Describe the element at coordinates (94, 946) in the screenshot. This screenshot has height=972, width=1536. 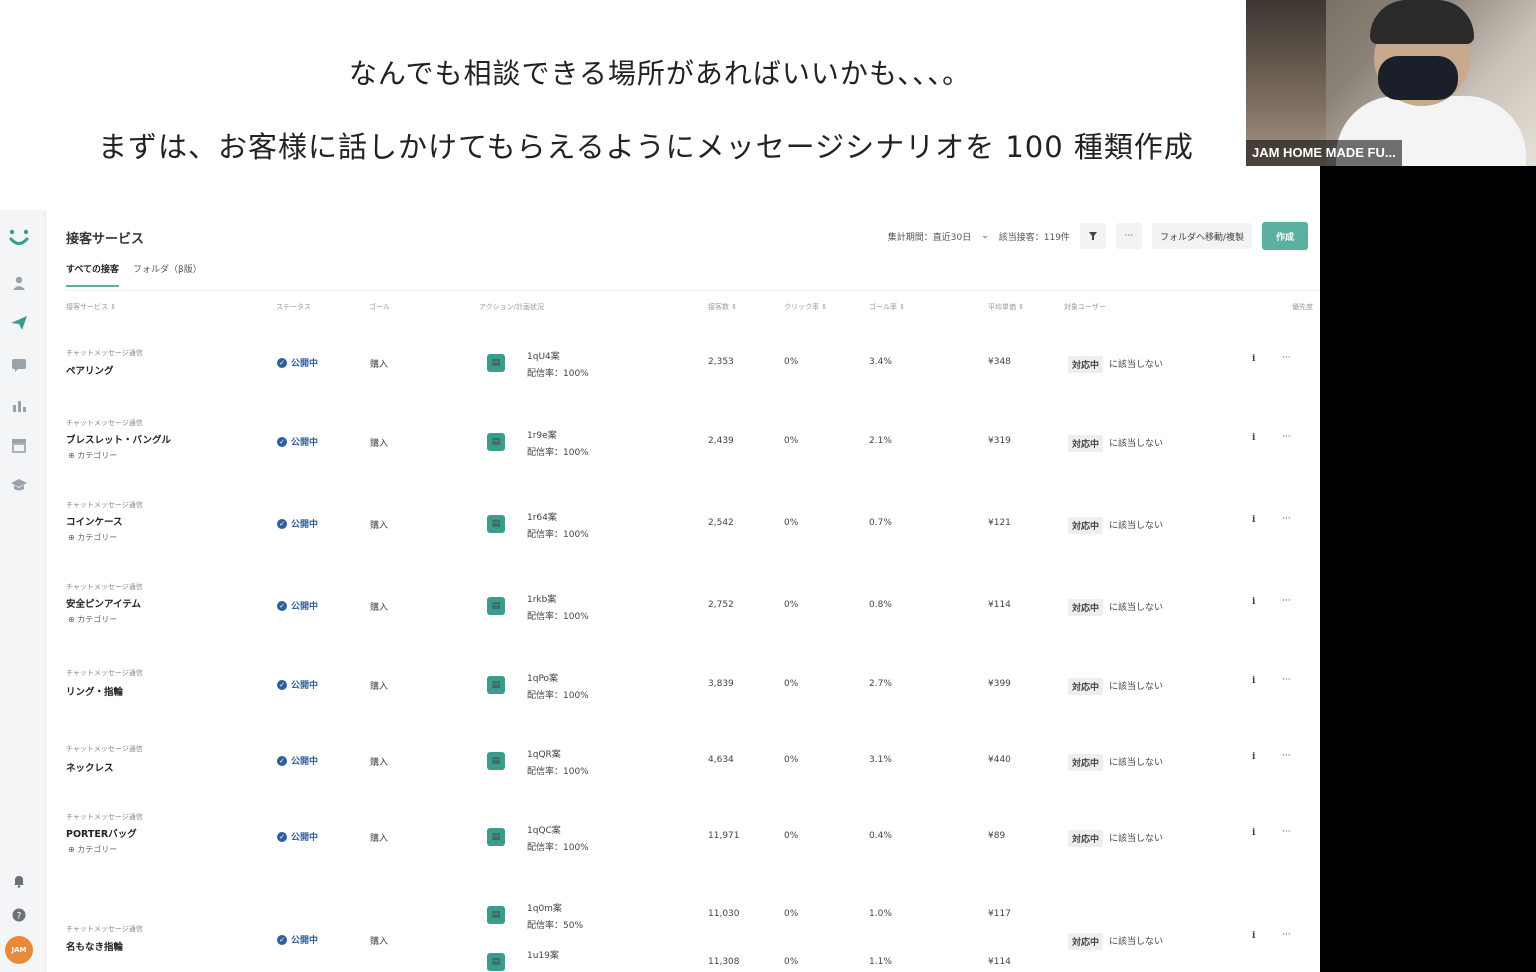
I see `row-name: 名もなき指輪` at that location.